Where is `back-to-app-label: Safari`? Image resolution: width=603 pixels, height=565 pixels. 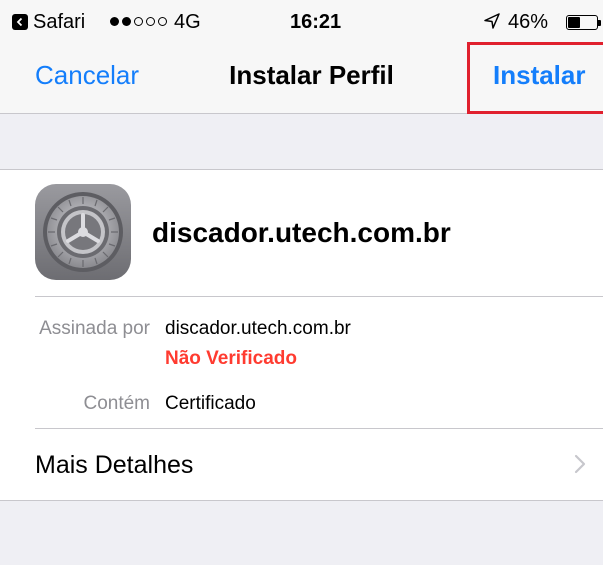
back-to-app-label: Safari is located at coordinates (59, 22).